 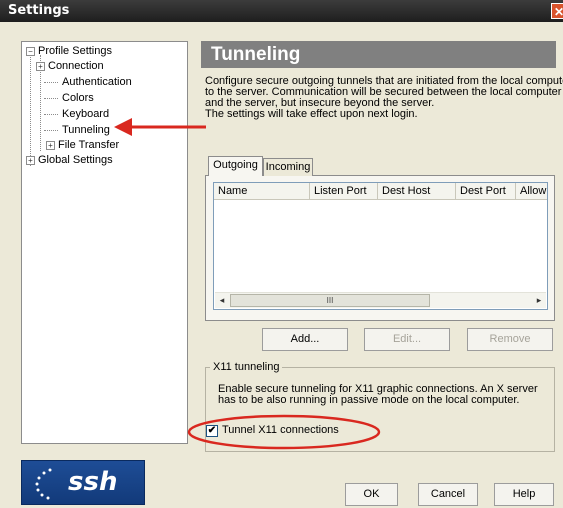 What do you see at coordinates (235, 166) in the screenshot?
I see `tab-outgoing: Outgoing` at bounding box center [235, 166].